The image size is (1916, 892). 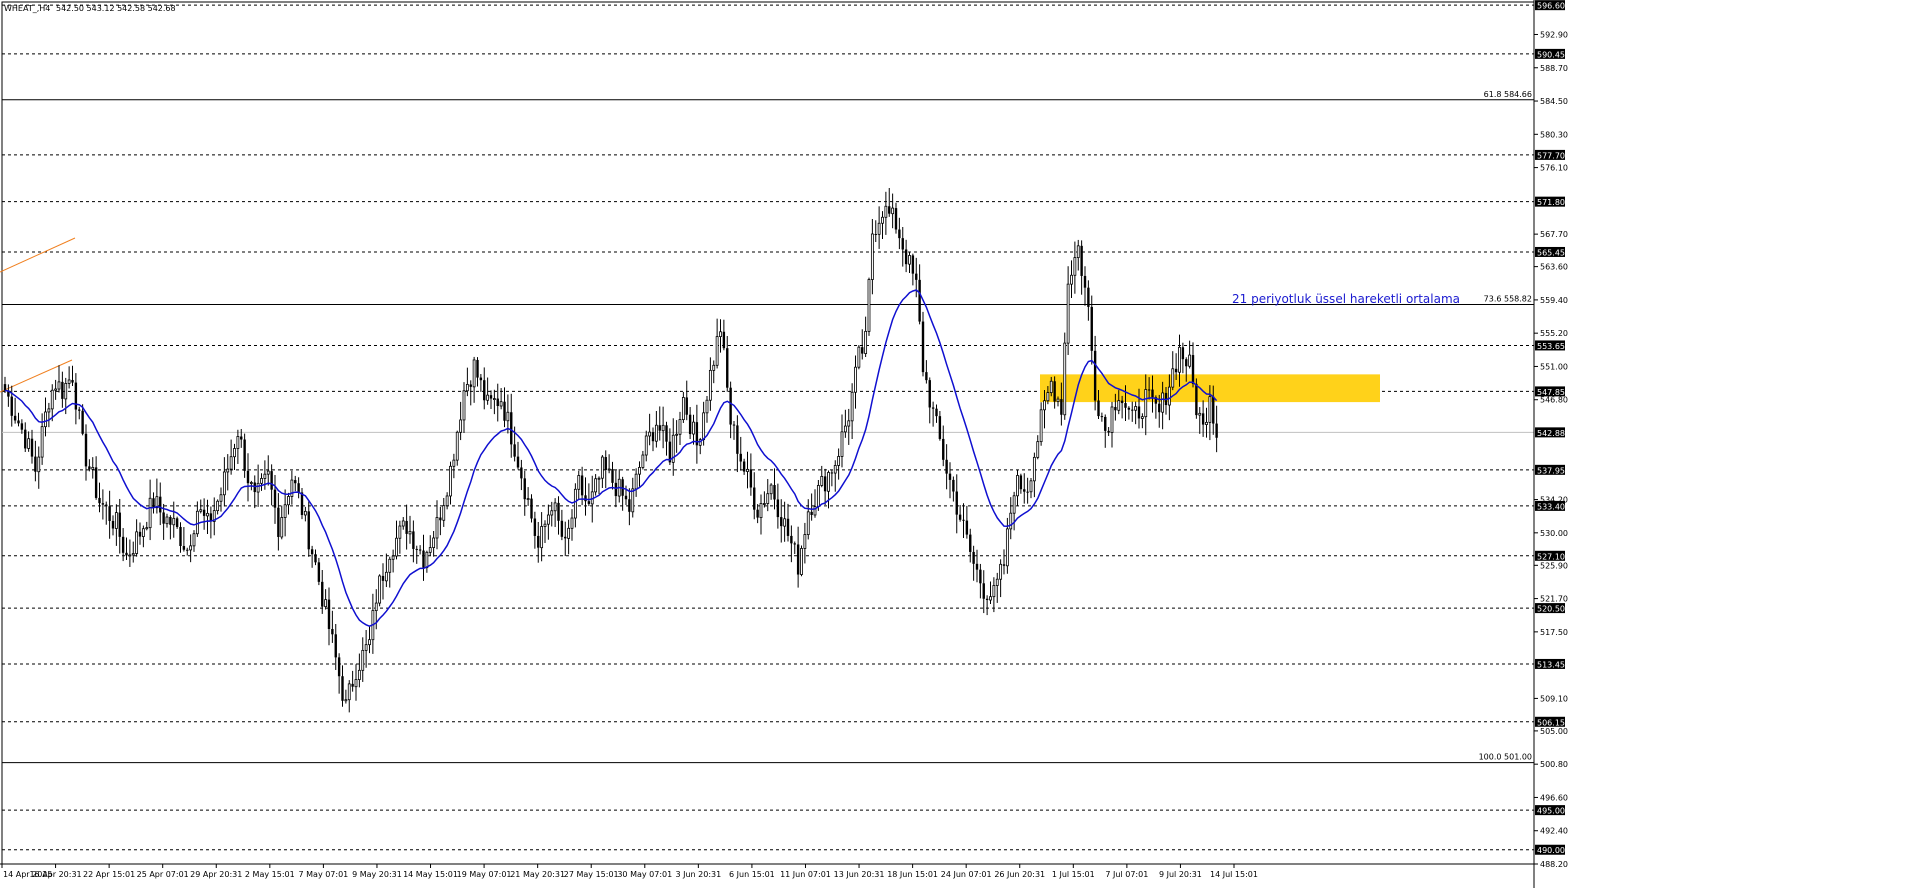 What do you see at coordinates (1551, 155) in the screenshot?
I see `level-label: 577.70` at bounding box center [1551, 155].